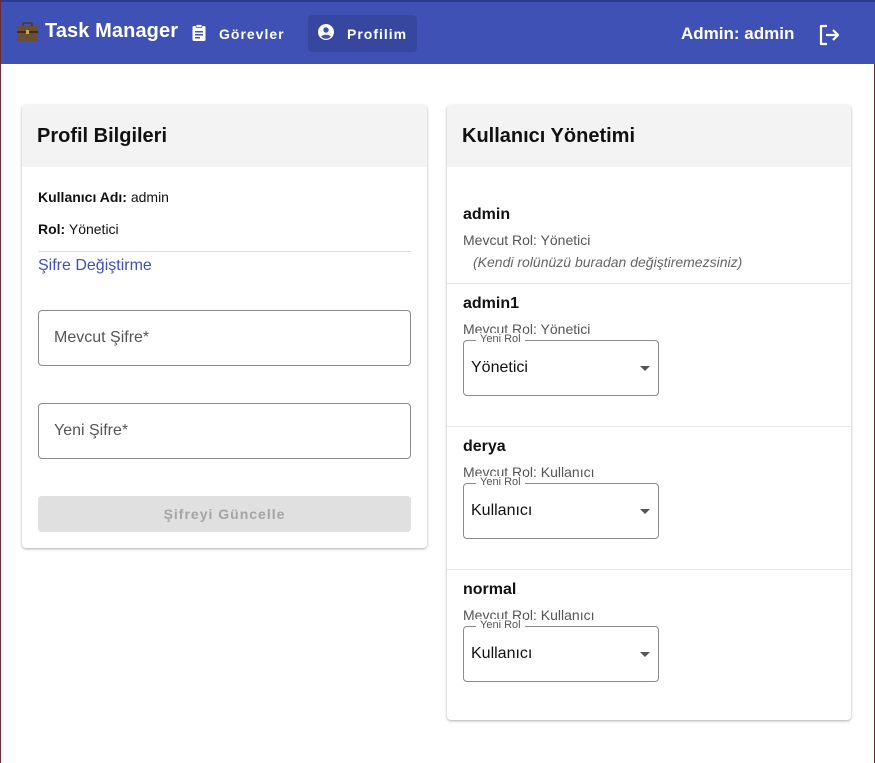  I want to click on current-password-placeholder: Mevcut Şifre*, so click(102, 337).